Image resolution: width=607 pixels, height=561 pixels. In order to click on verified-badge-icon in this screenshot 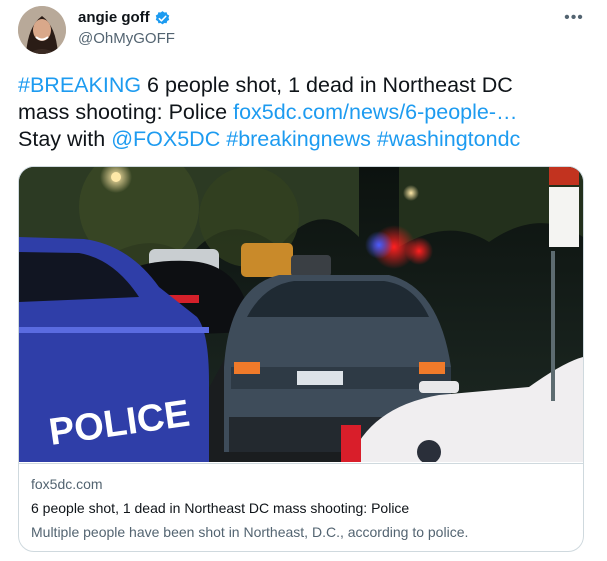, I will do `click(162, 18)`.